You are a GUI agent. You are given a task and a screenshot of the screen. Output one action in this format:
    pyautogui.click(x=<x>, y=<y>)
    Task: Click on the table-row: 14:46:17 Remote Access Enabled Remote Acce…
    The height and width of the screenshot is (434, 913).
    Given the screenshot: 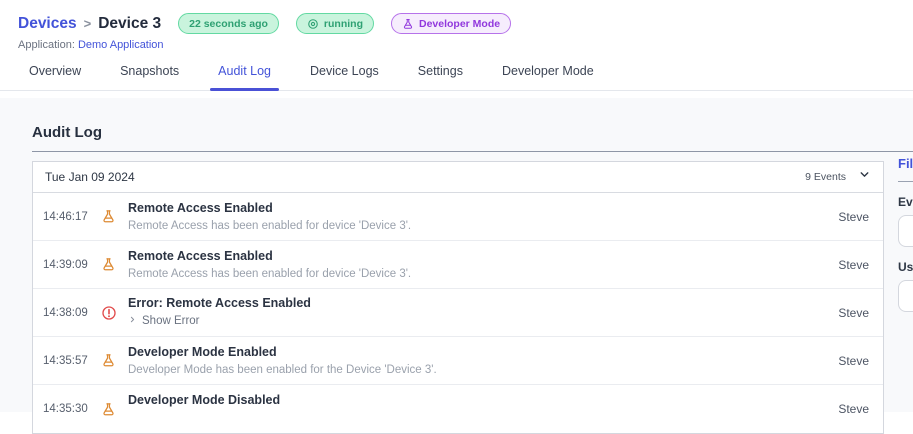 What is the action you would take?
    pyautogui.click(x=458, y=217)
    